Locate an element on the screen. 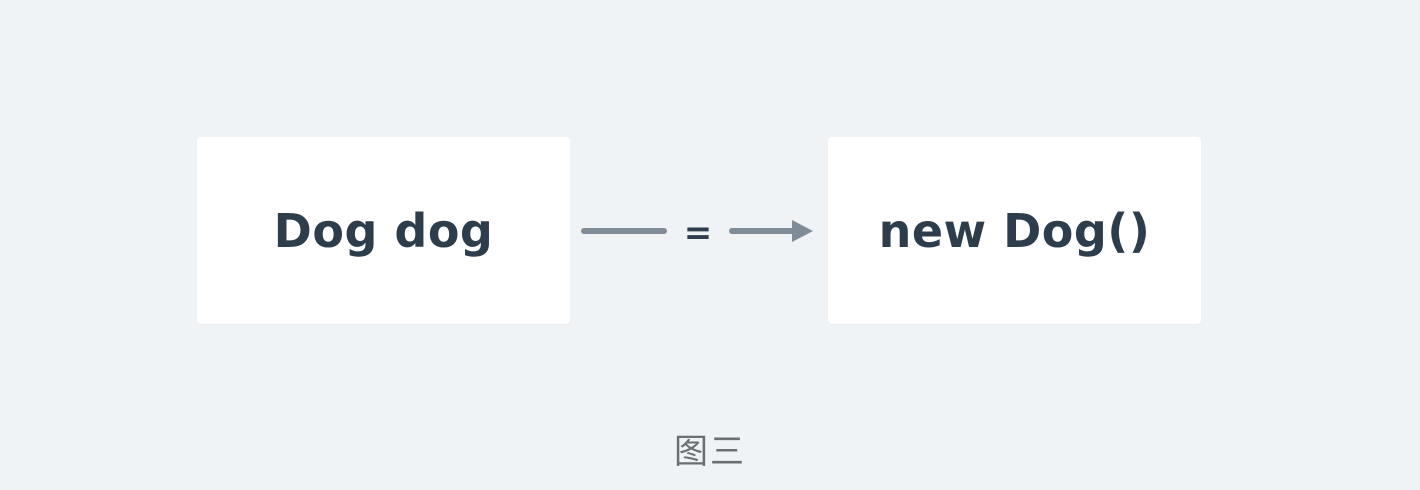 Image resolution: width=1420 pixels, height=490 pixels. reference-label: Dog dog is located at coordinates (383, 230).